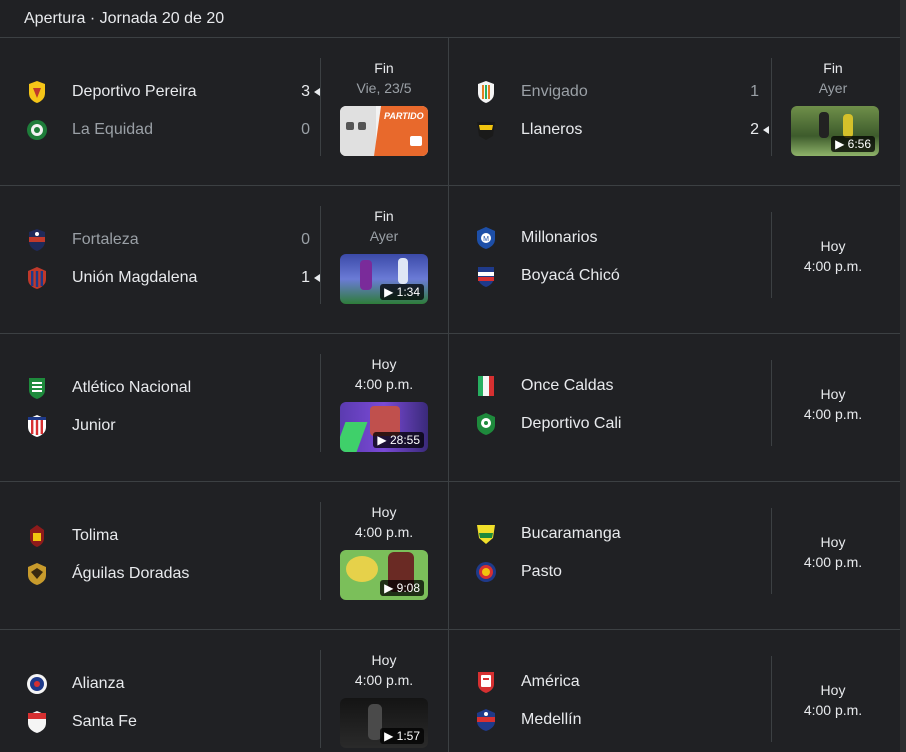 This screenshot has height=752, width=906. Describe the element at coordinates (623, 276) in the screenshot. I see `team-row-away: Boyacá Chicó` at that location.